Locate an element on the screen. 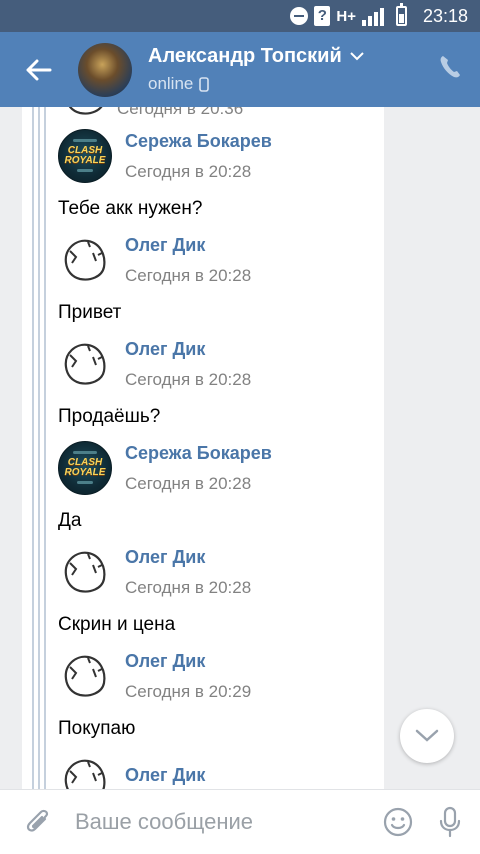 The height and width of the screenshot is (854, 480). scroll-down-button is located at coordinates (427, 736).